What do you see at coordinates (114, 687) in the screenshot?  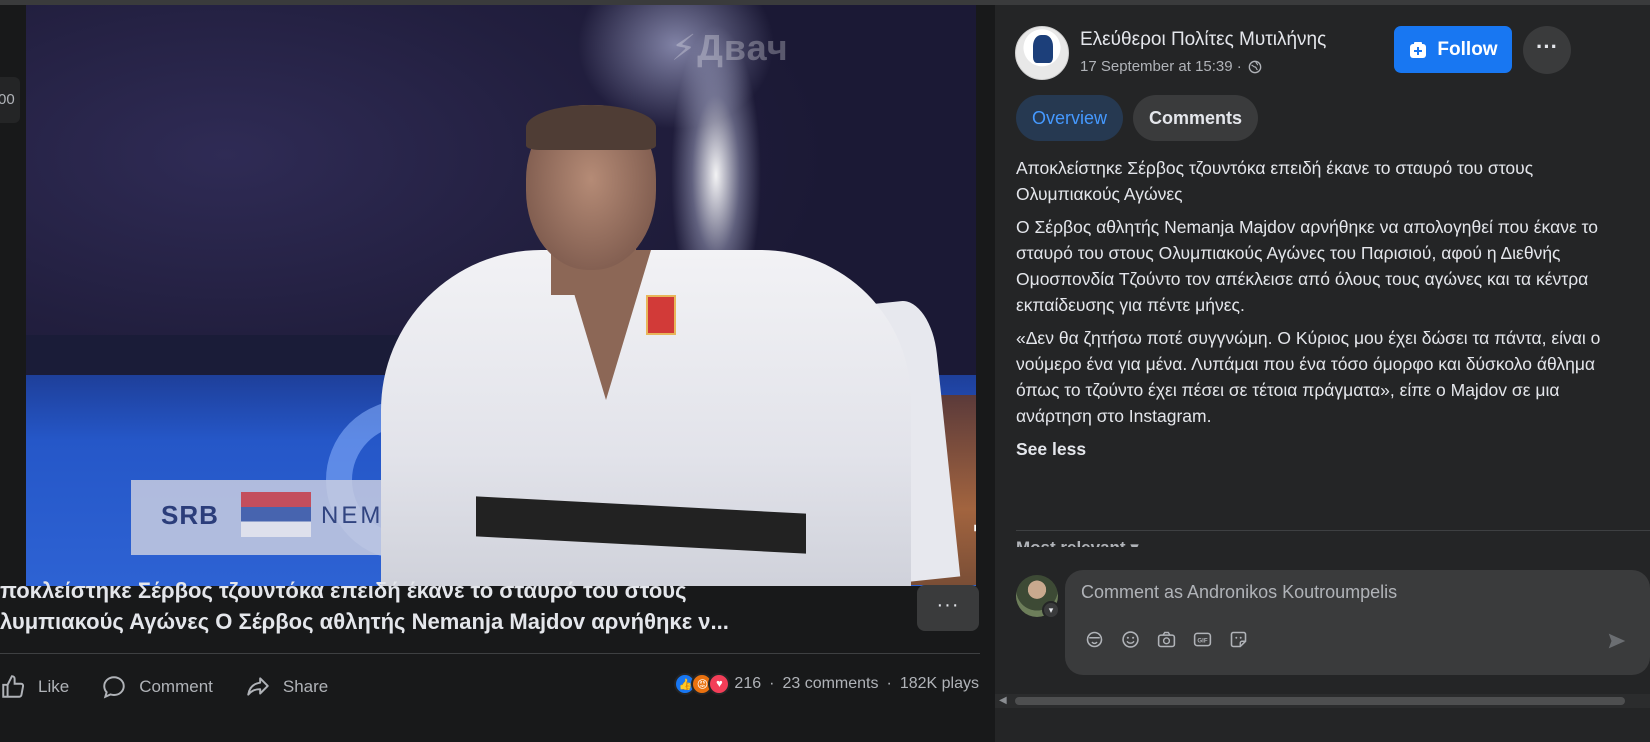 I see `comment-icon` at bounding box center [114, 687].